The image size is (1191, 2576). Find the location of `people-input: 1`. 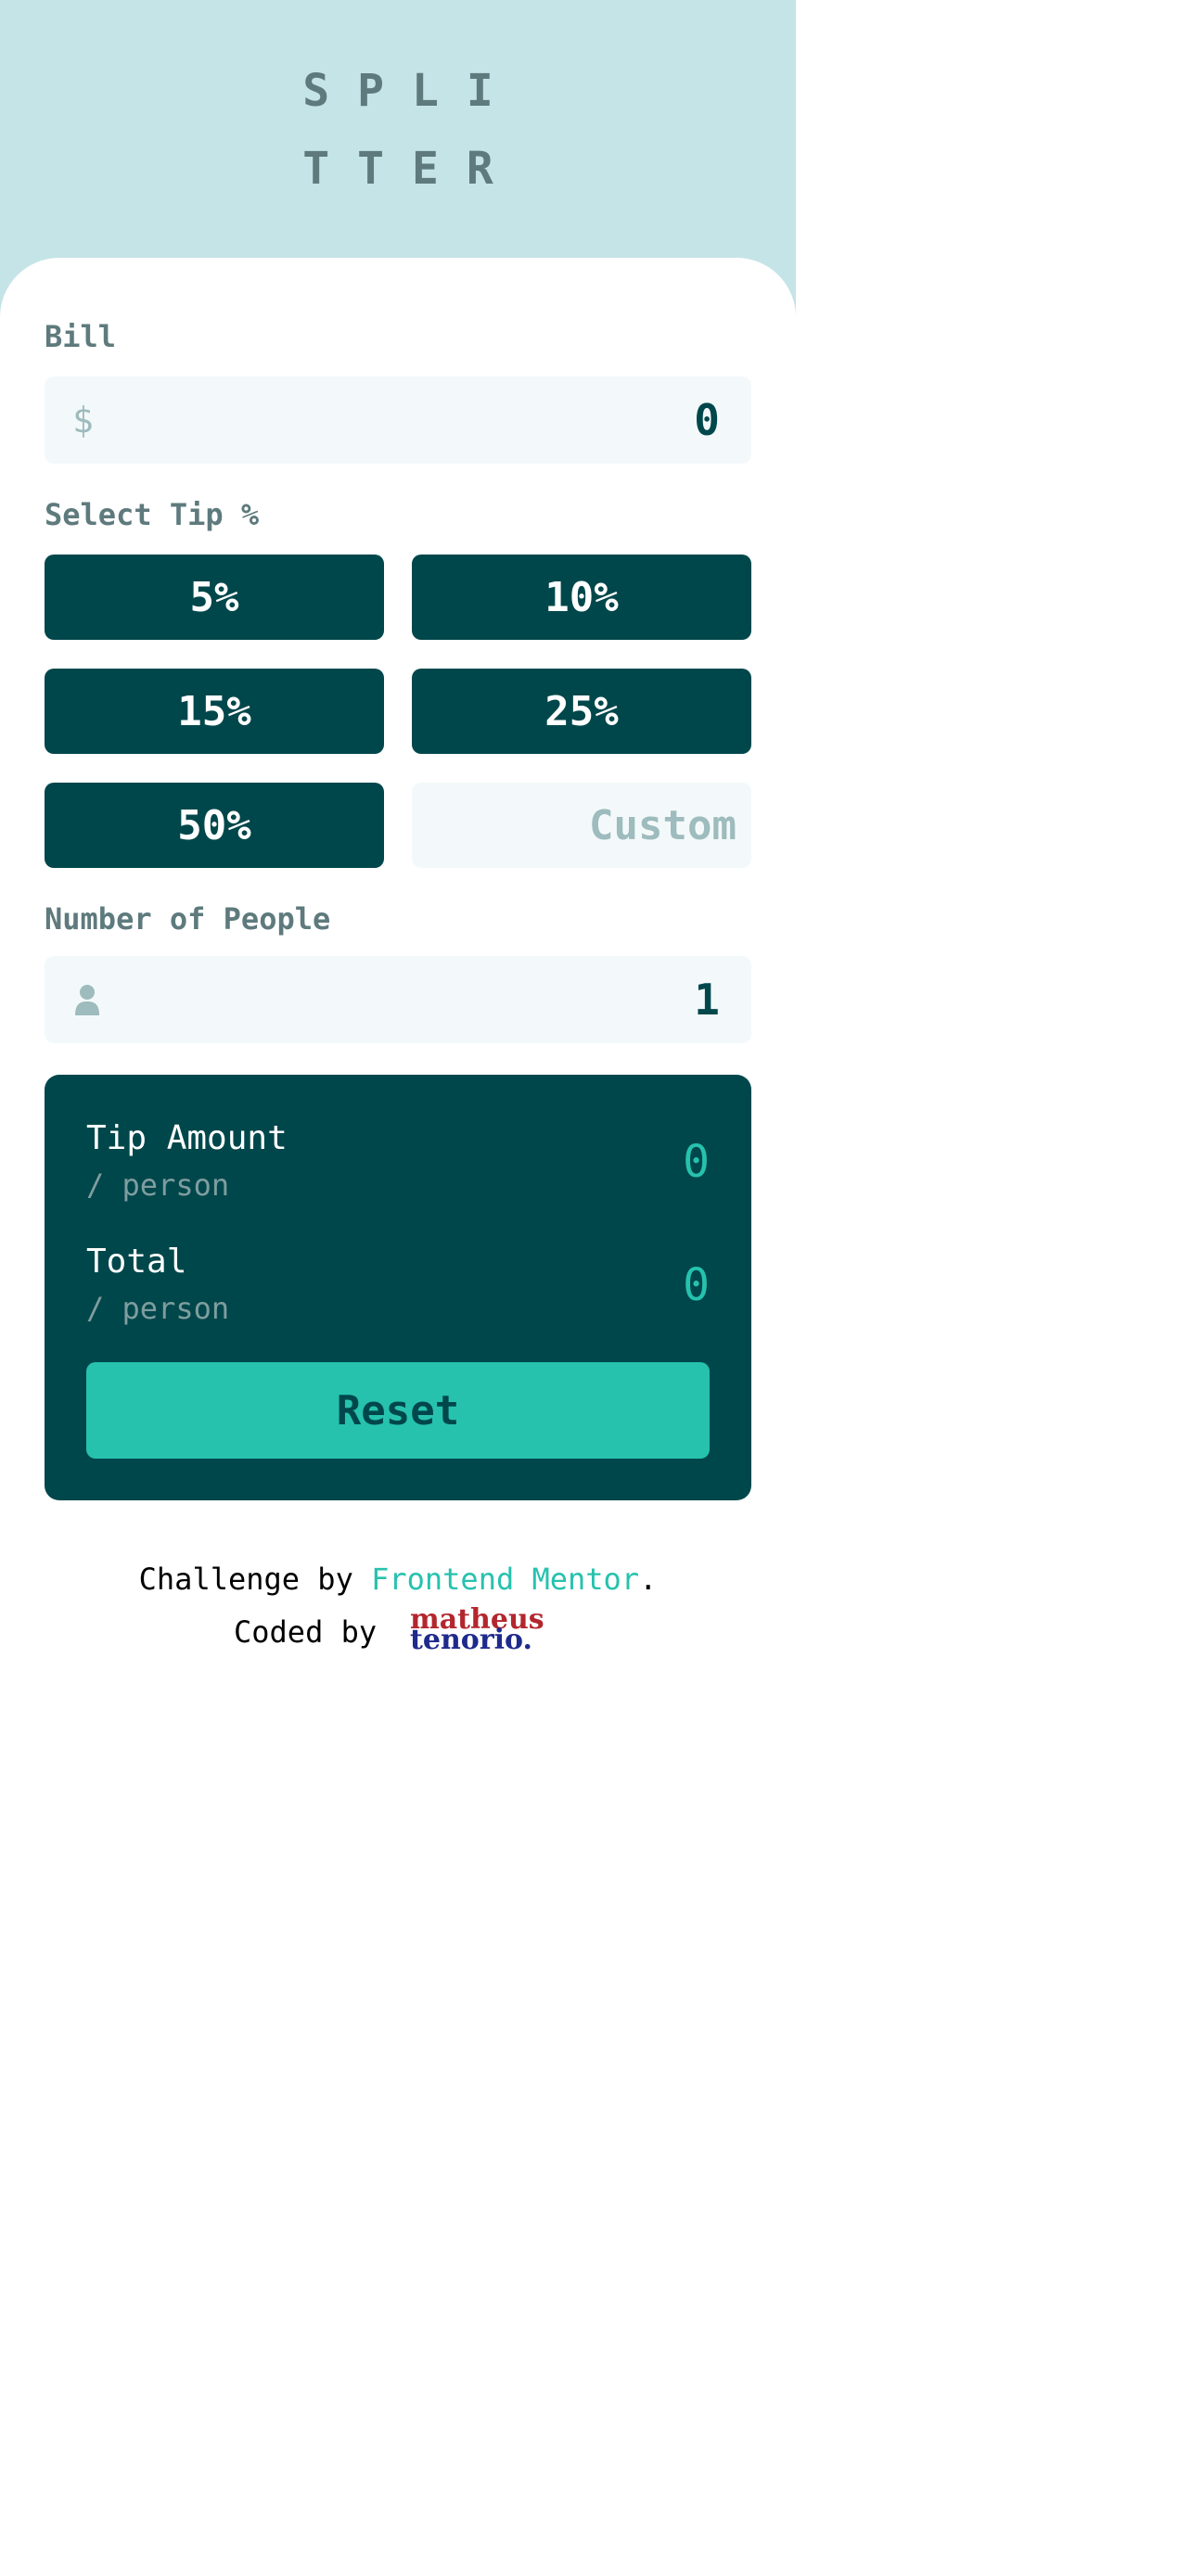

people-input: 1 is located at coordinates (398, 999).